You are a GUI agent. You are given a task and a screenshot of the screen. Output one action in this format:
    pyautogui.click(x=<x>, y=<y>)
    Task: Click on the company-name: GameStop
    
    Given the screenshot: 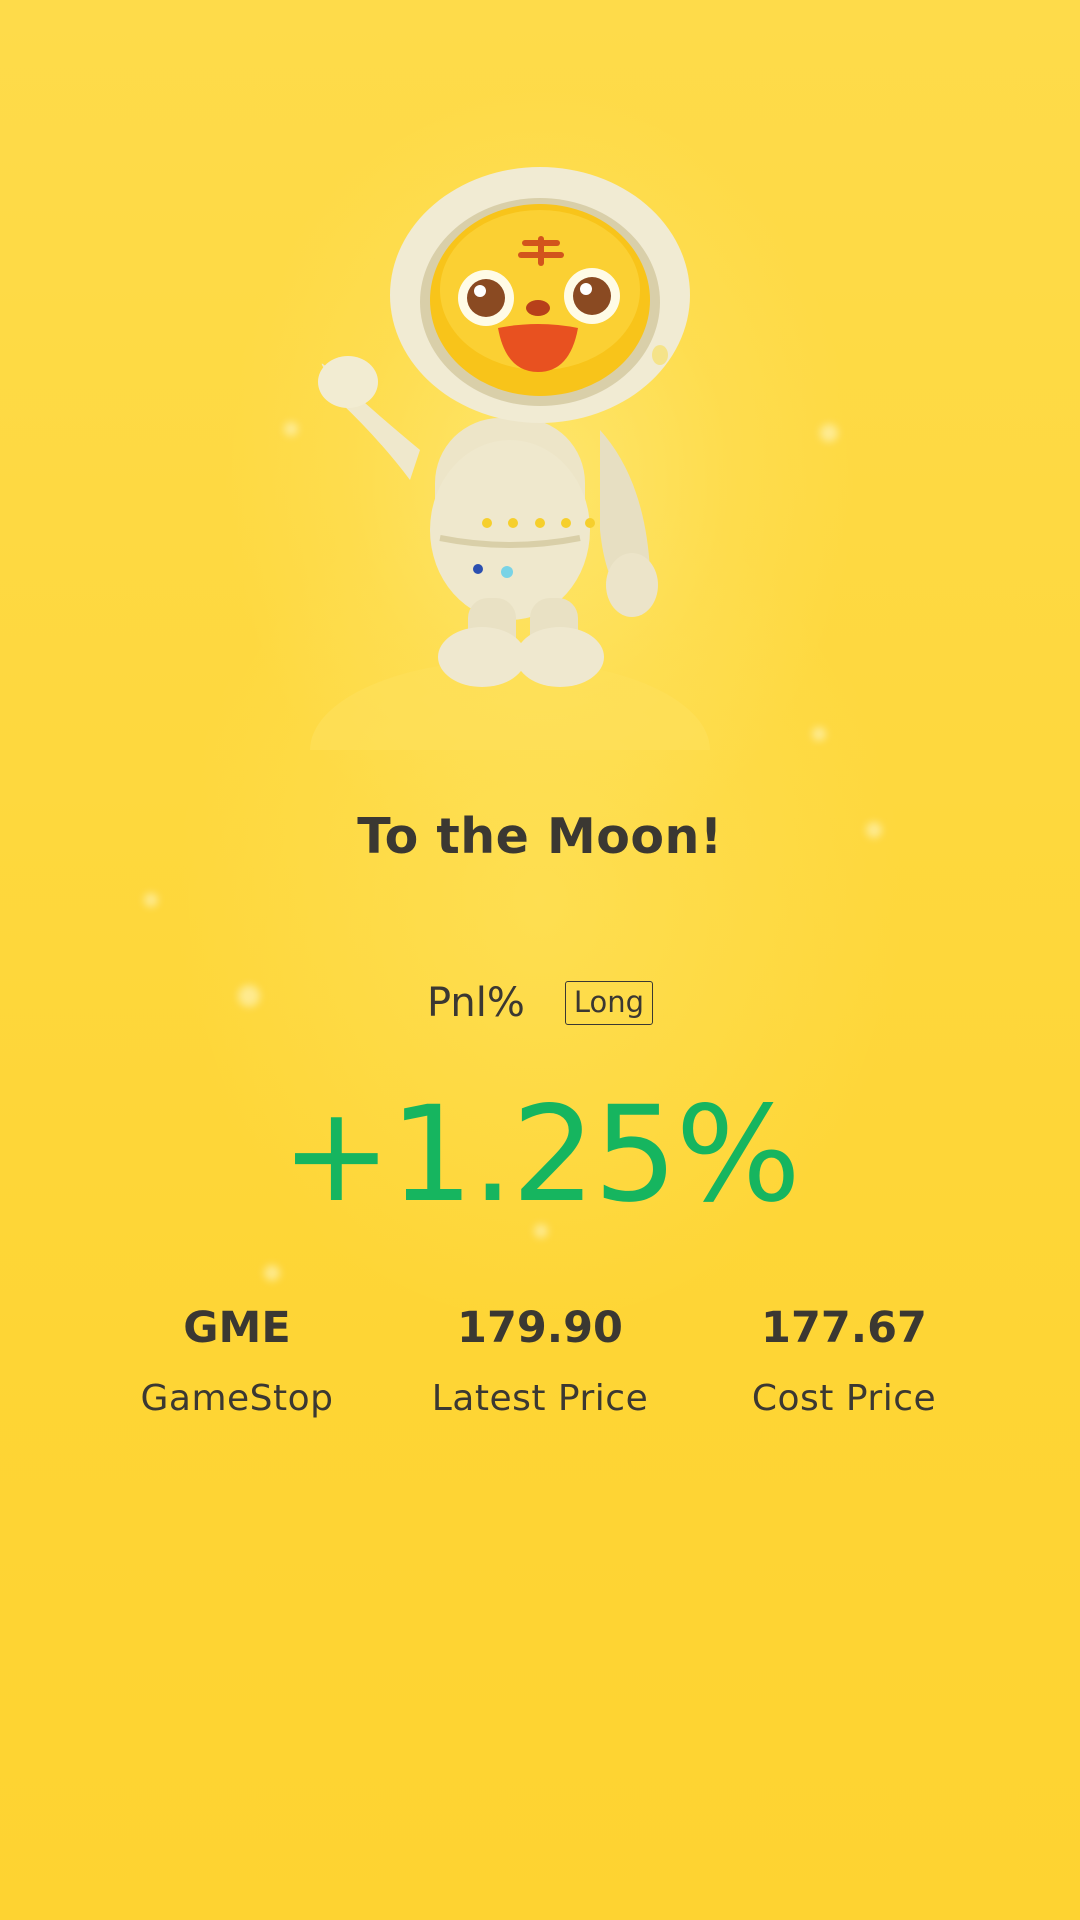 What is the action you would take?
    pyautogui.click(x=237, y=1398)
    